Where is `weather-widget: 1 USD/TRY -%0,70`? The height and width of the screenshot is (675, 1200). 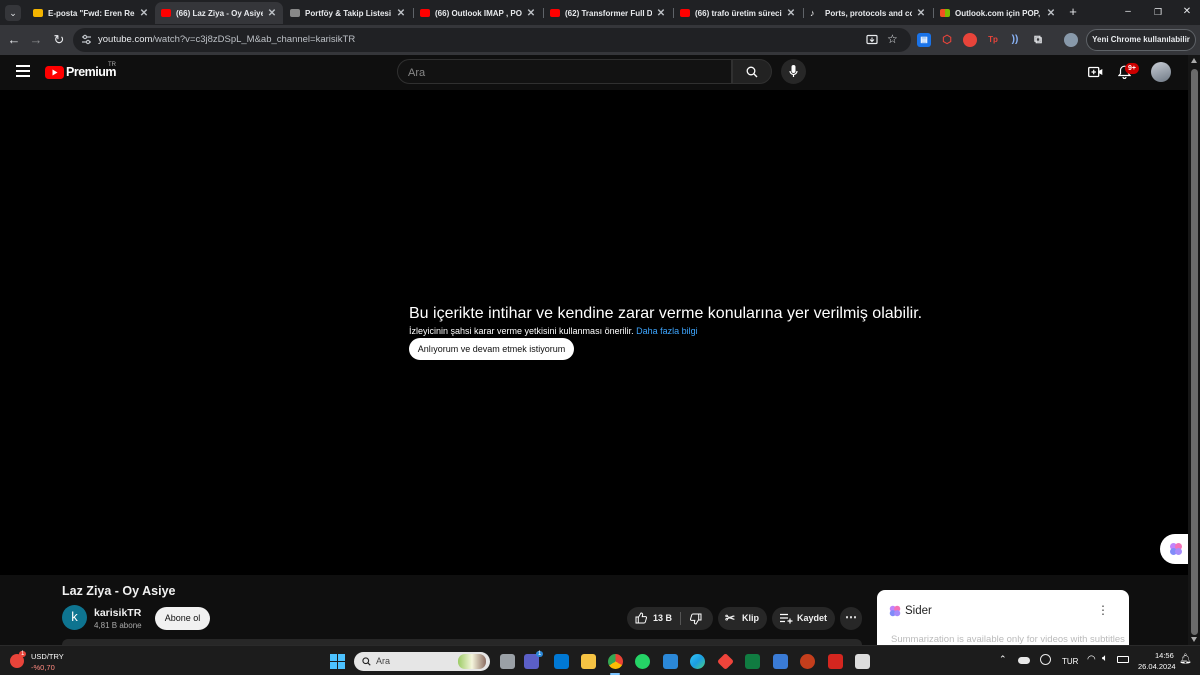 weather-widget: 1 USD/TRY -%0,70 is located at coordinates (40, 662).